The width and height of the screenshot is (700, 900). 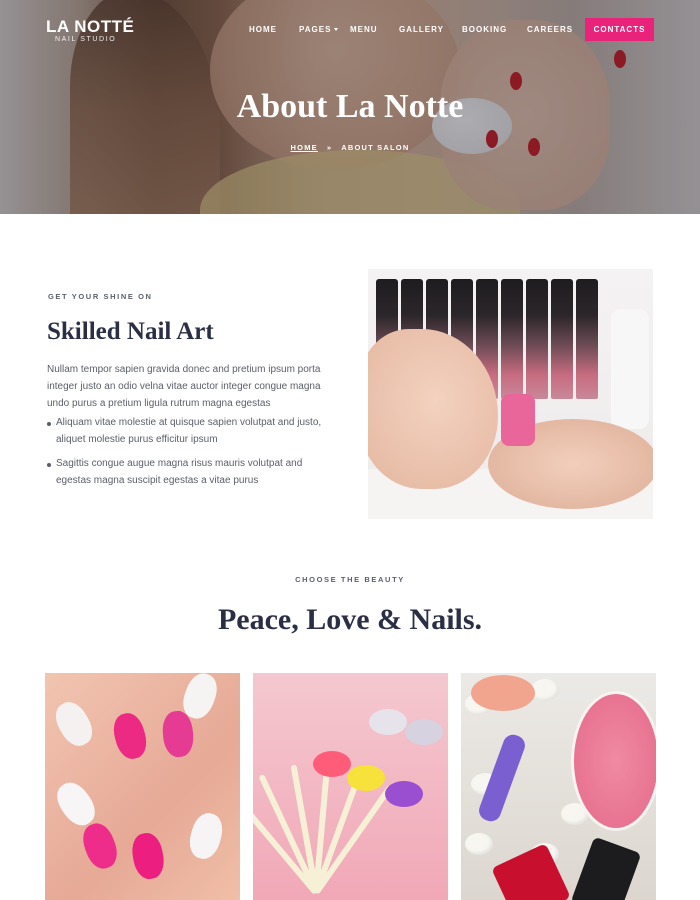 I want to click on nav-careers-label: CAREERS, so click(x=550, y=29).